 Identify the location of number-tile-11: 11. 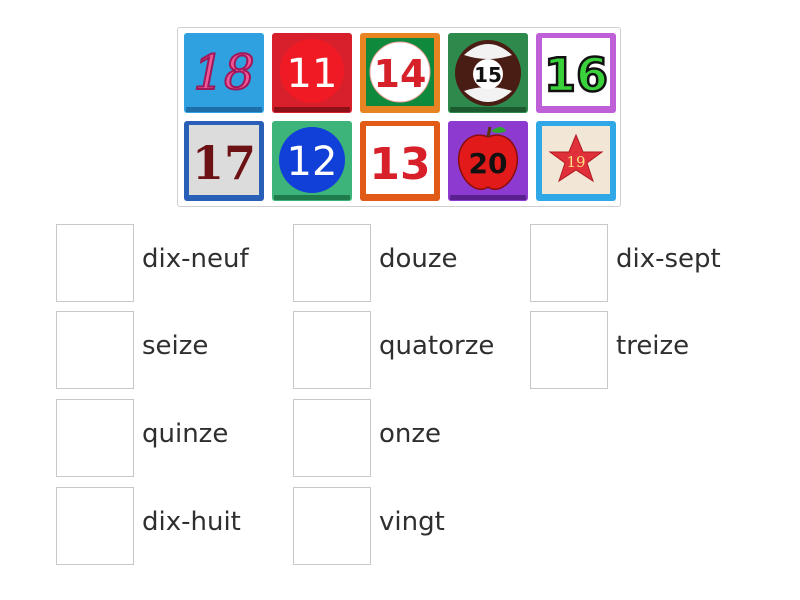
(312, 73).